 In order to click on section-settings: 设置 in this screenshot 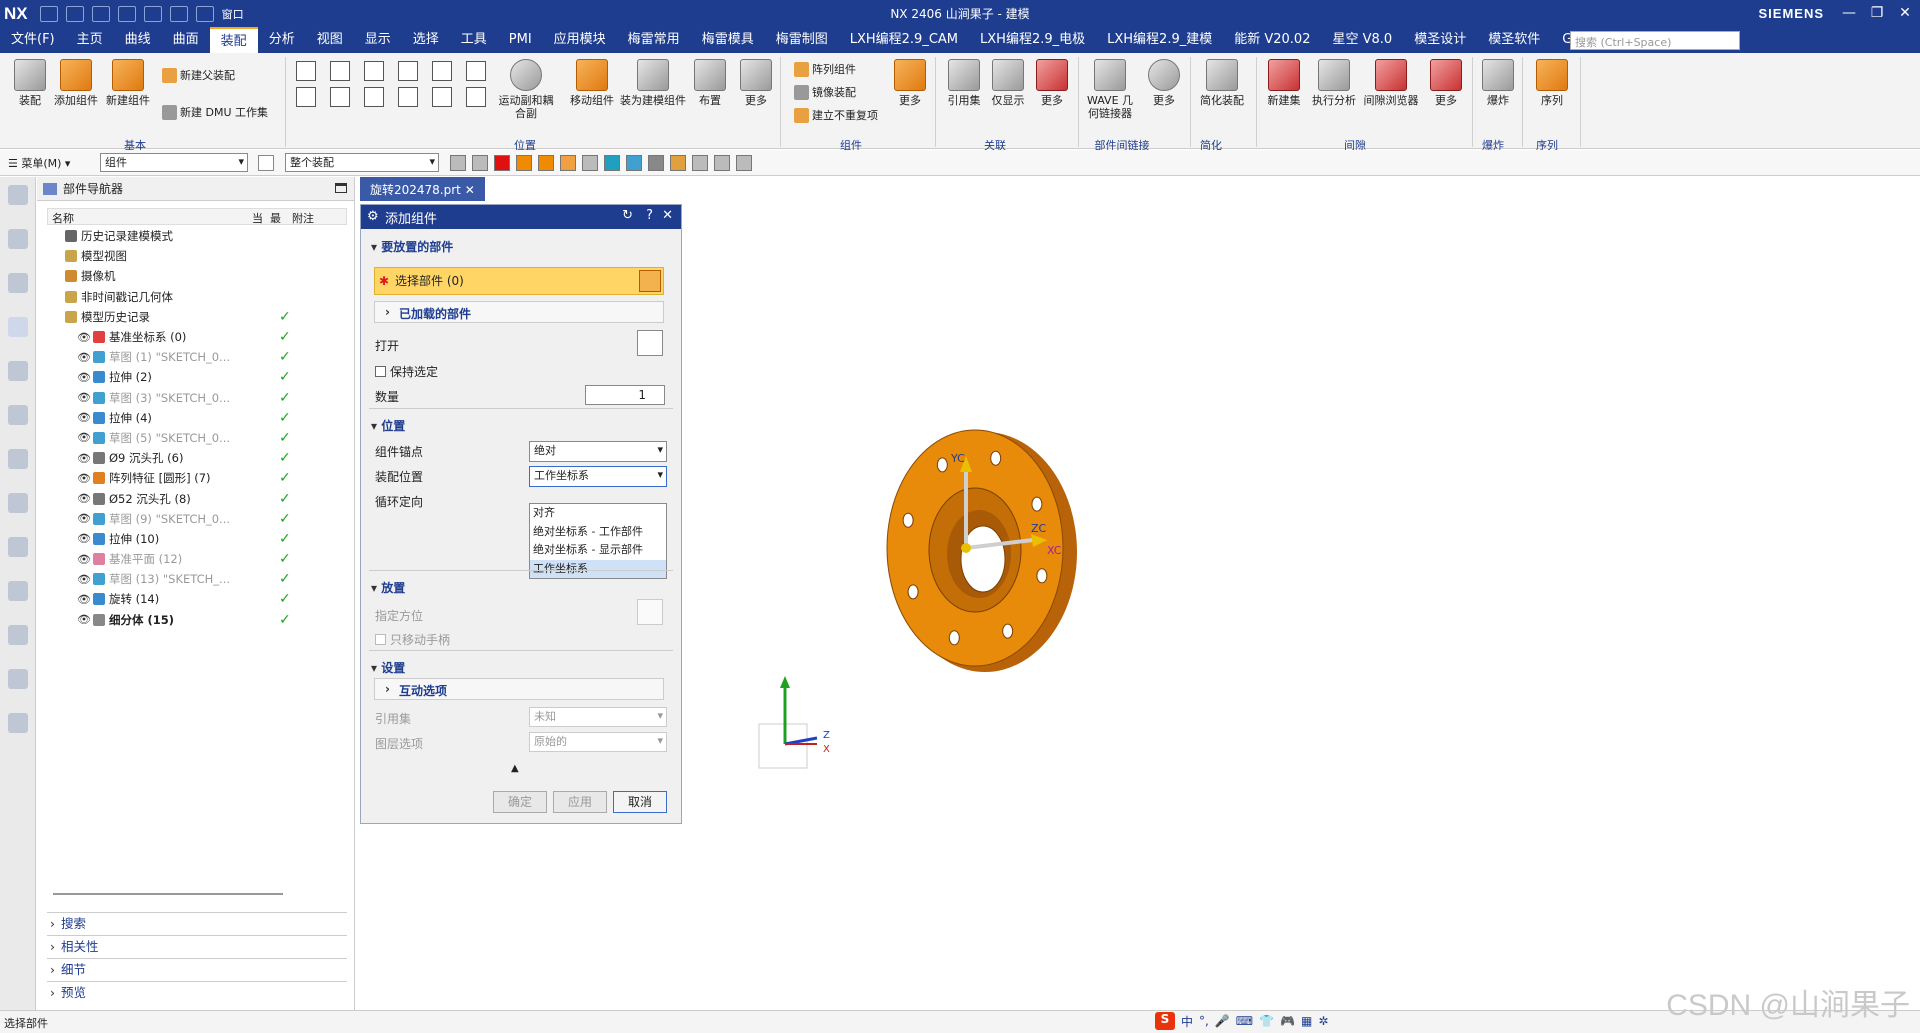, I will do `click(388, 667)`.